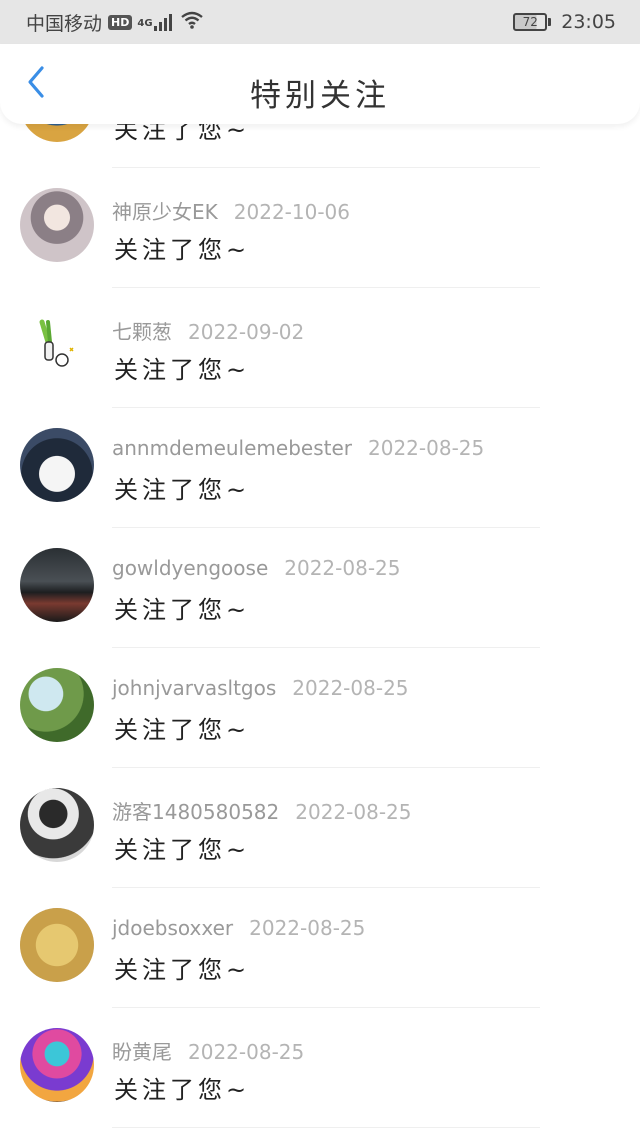  I want to click on signal-icon, so click(163, 22).